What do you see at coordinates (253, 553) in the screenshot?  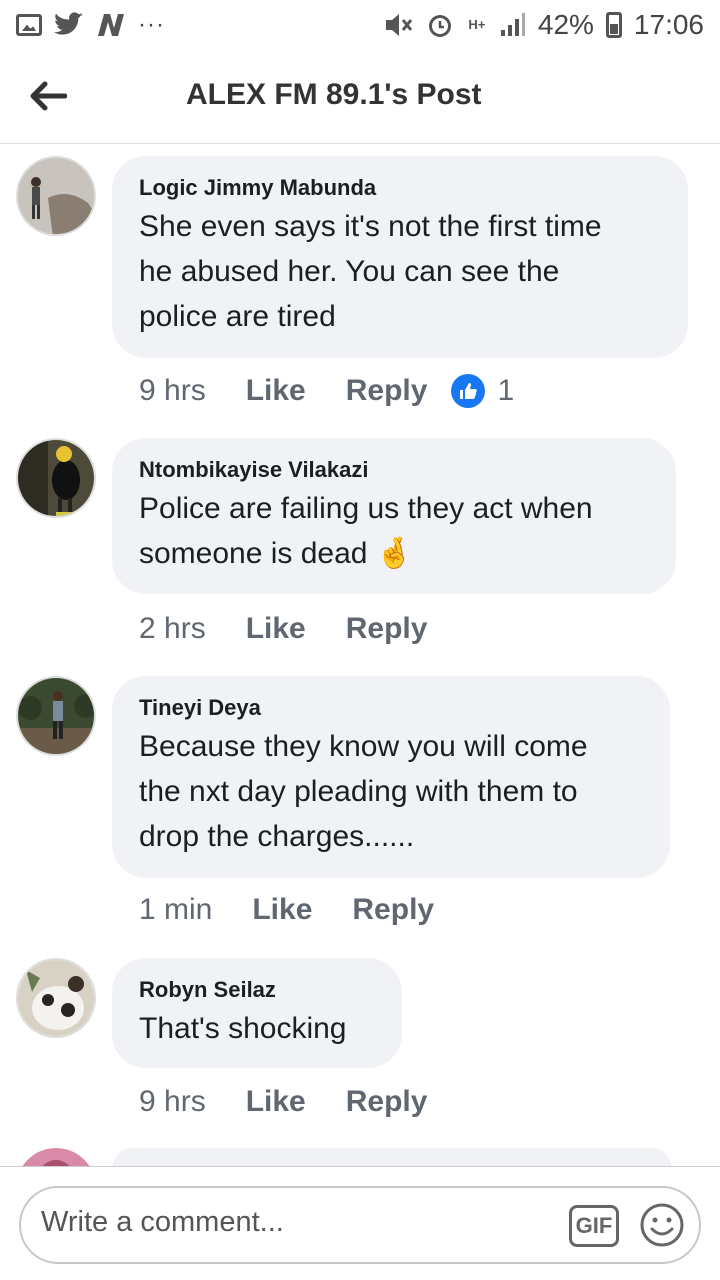 I see `comment-line-text: someone is dead` at bounding box center [253, 553].